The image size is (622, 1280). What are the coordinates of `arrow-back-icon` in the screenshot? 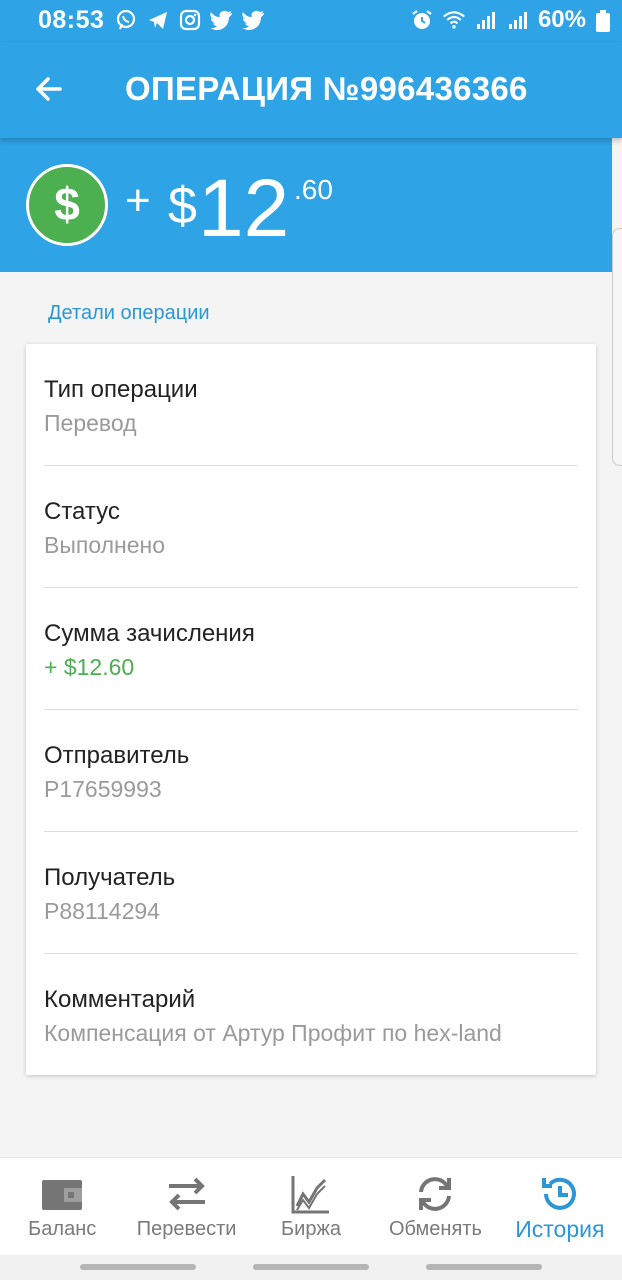 It's located at (49, 89).